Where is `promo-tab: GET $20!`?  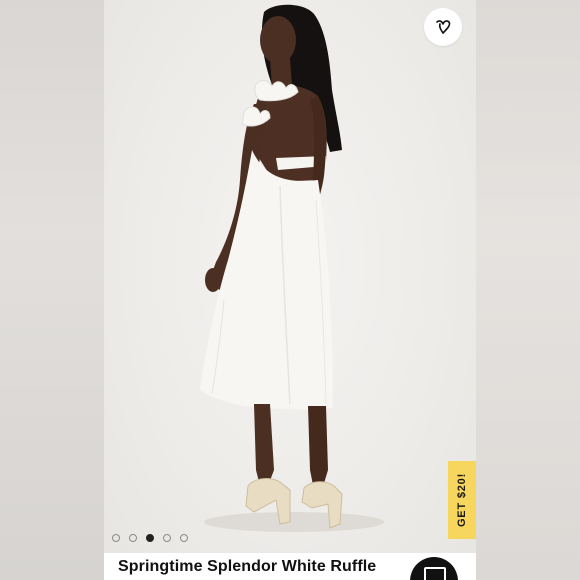 promo-tab: GET $20! is located at coordinates (462, 500).